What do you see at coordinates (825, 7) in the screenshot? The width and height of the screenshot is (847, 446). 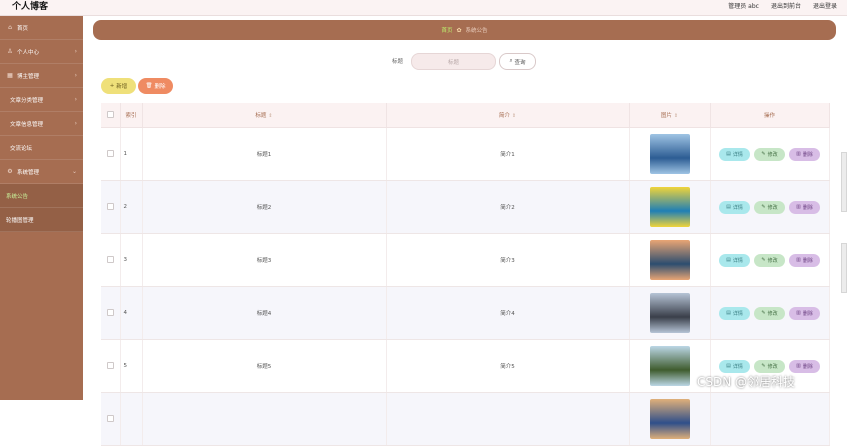 I see `logout-link: 退出登录` at bounding box center [825, 7].